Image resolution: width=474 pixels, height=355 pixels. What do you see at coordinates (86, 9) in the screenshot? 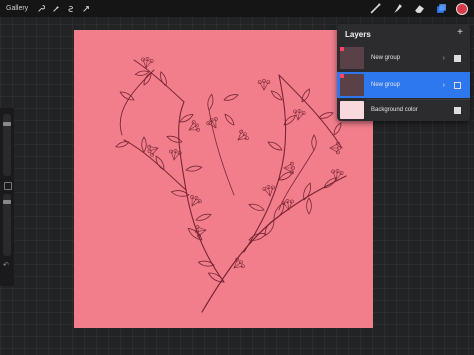
I see `transform-arrow-icon` at bounding box center [86, 9].